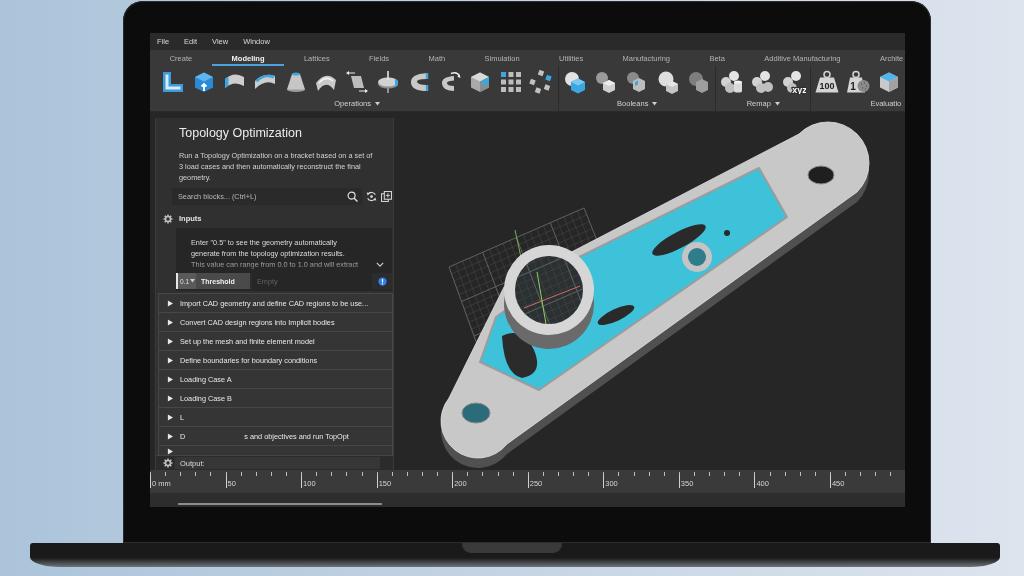  Describe the element at coordinates (280, 504) in the screenshot. I see `scrollbar-thumb` at that location.